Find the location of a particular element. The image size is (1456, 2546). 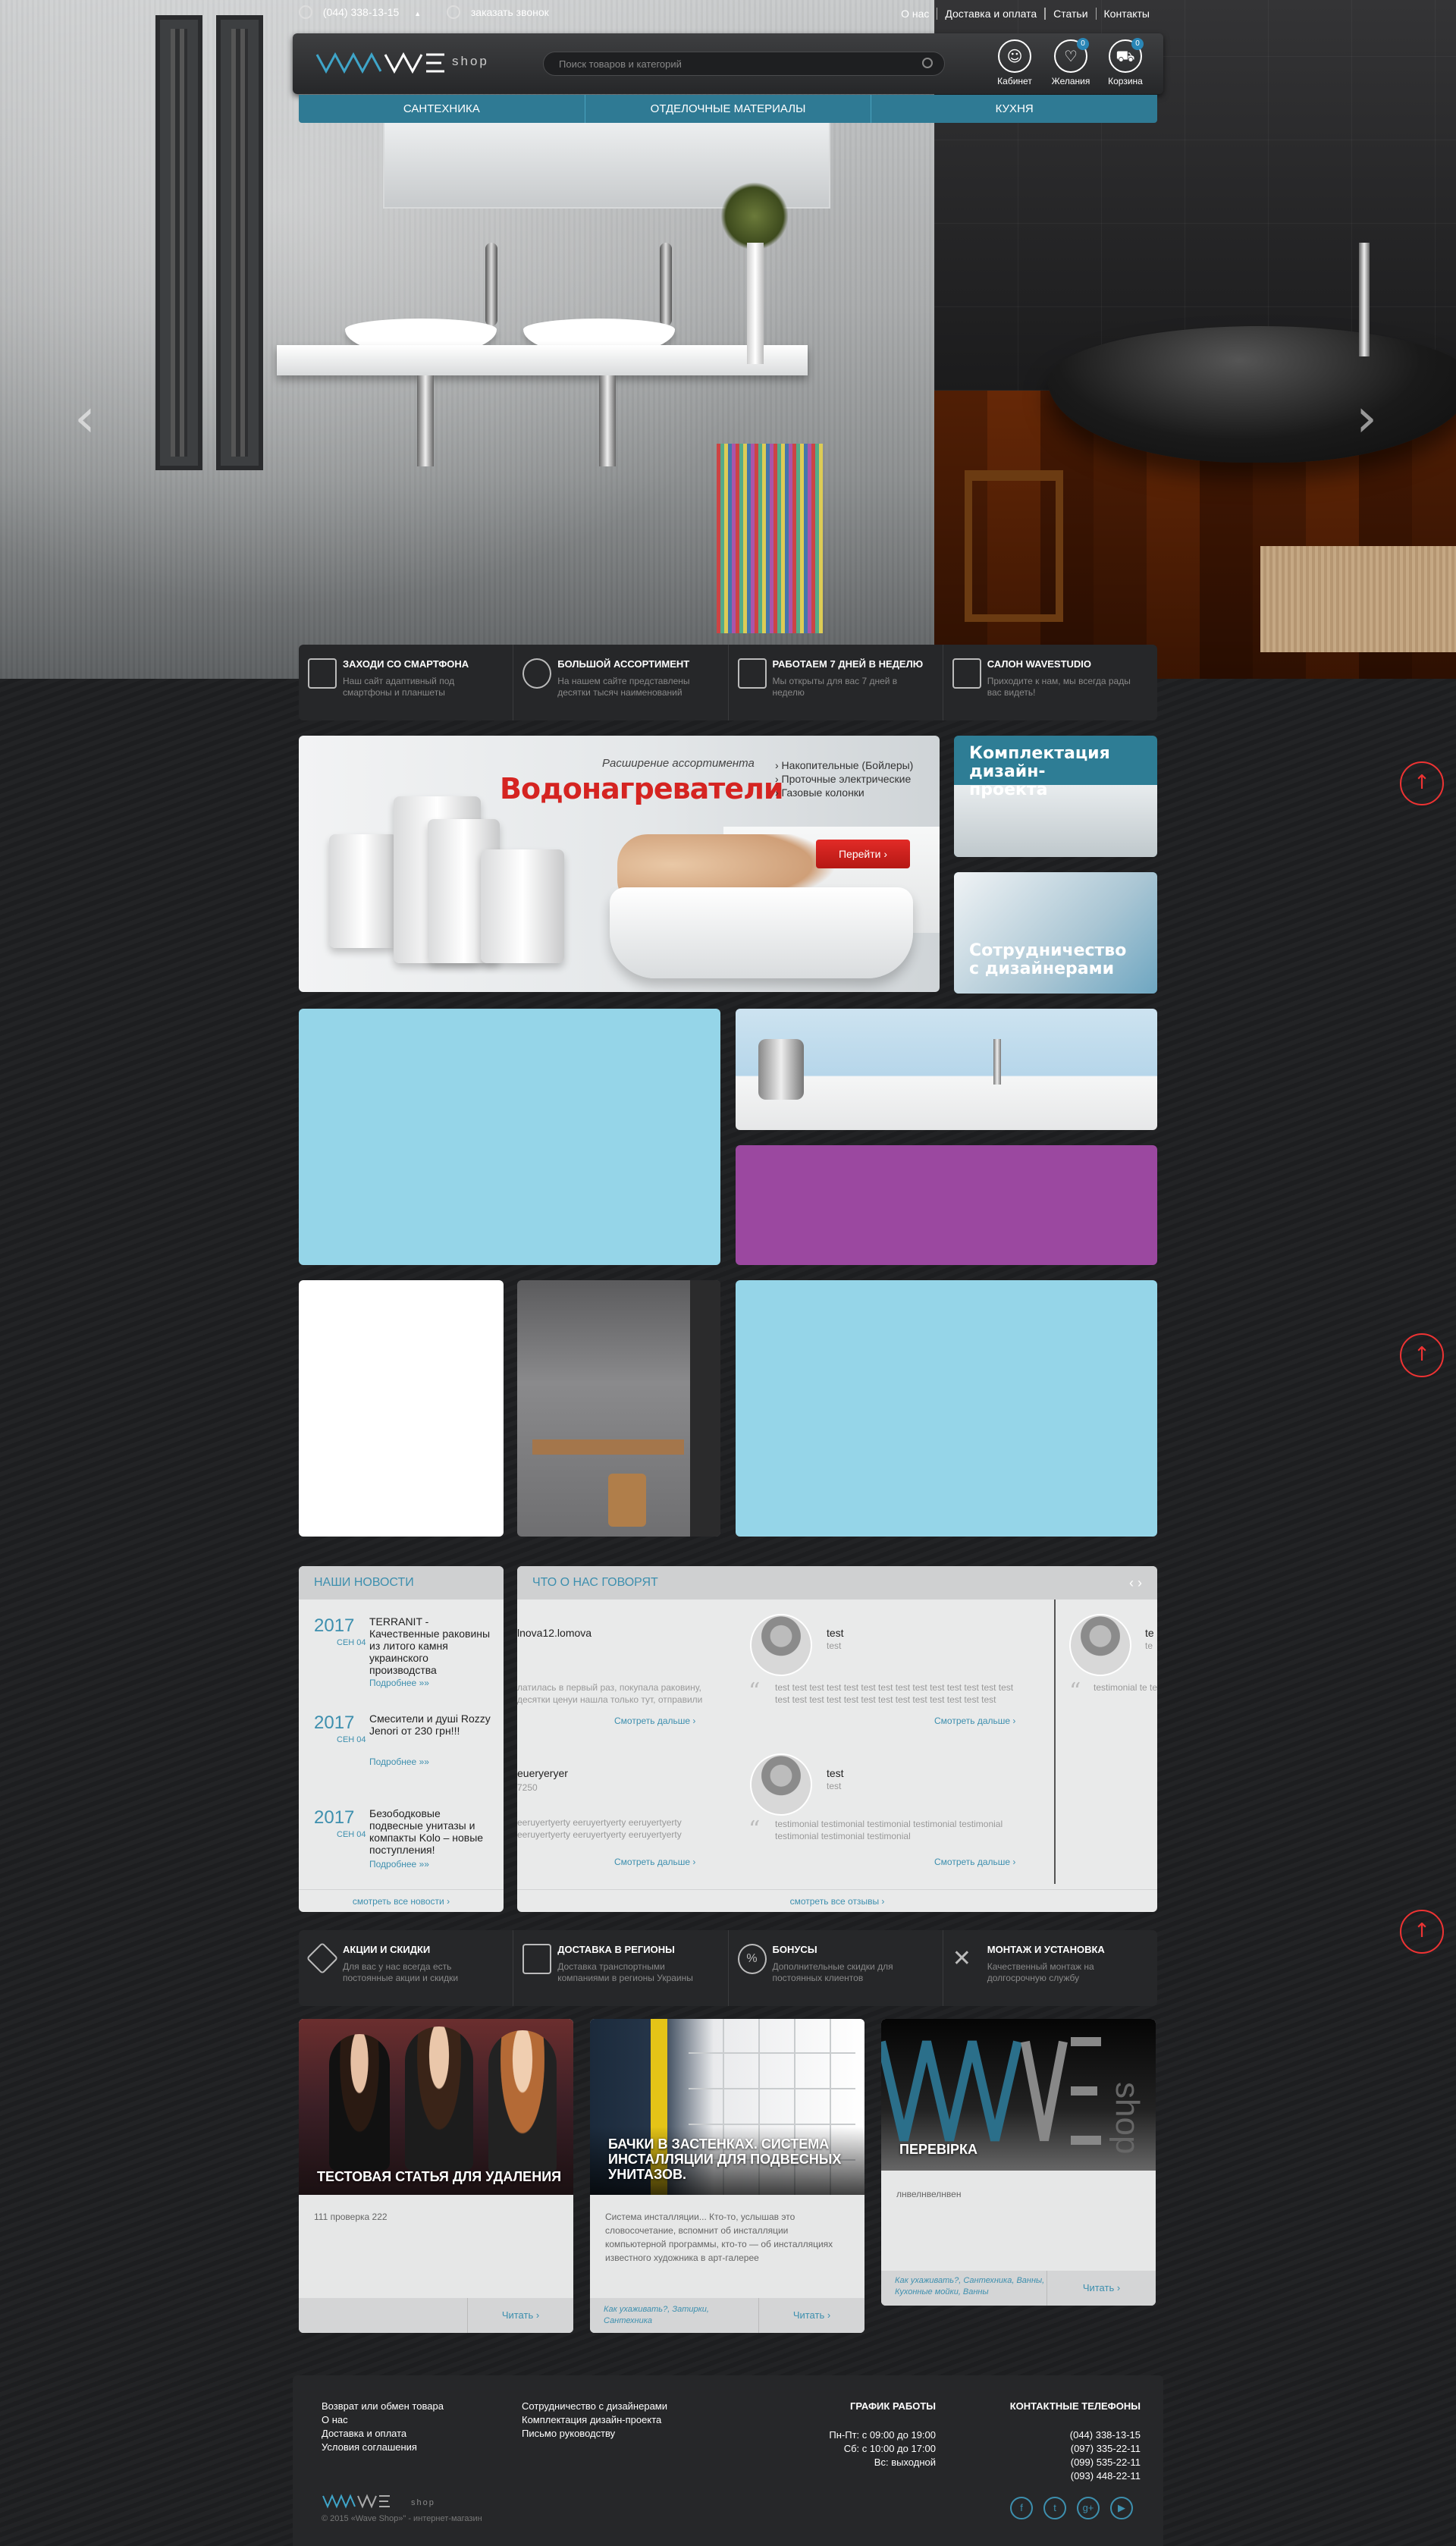

truck-icon is located at coordinates (537, 1959).